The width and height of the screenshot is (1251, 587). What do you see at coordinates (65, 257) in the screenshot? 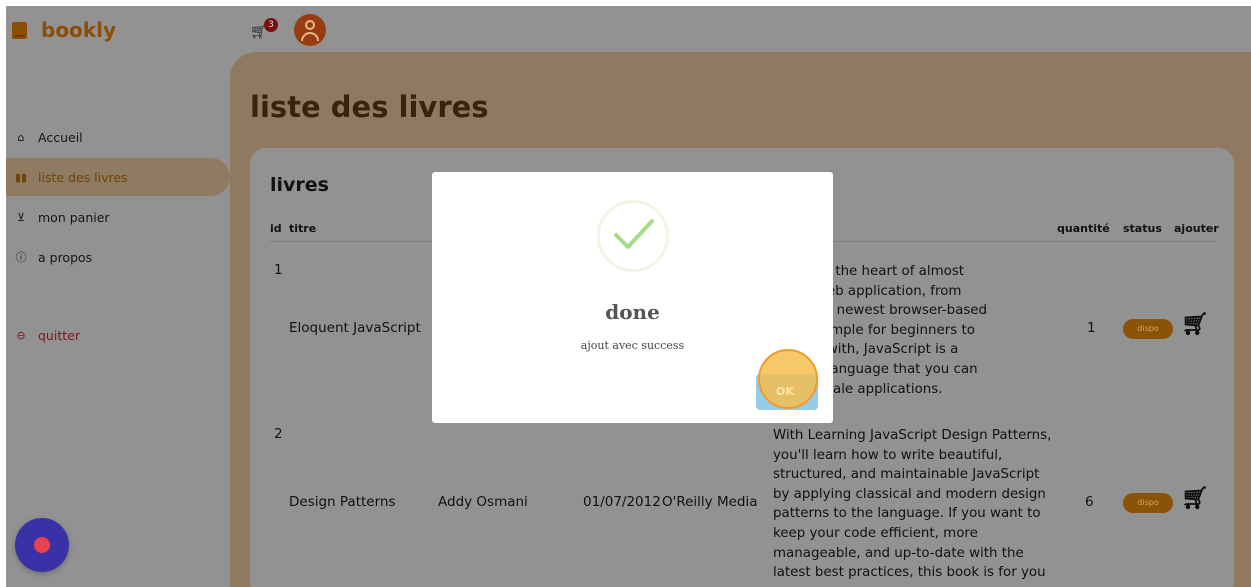
I see `sidebar-item-label: a propos` at bounding box center [65, 257].